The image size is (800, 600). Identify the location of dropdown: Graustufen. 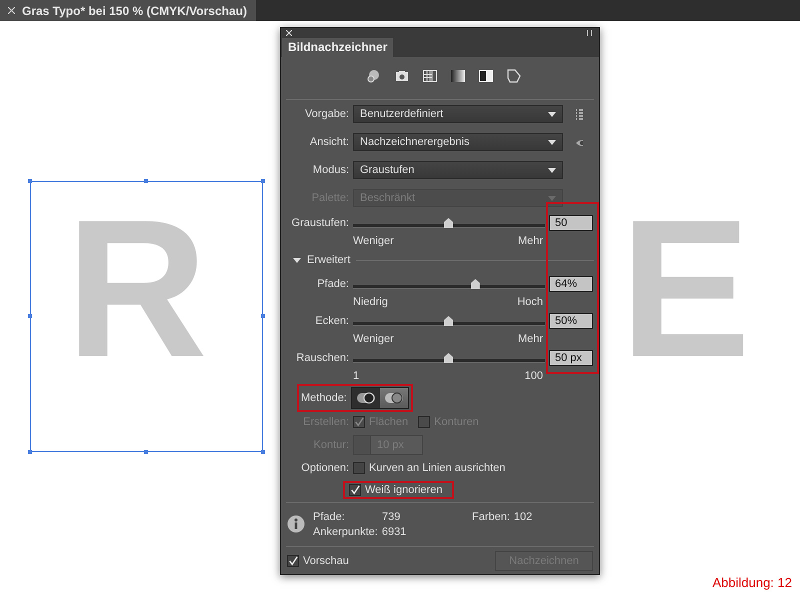
(458, 170).